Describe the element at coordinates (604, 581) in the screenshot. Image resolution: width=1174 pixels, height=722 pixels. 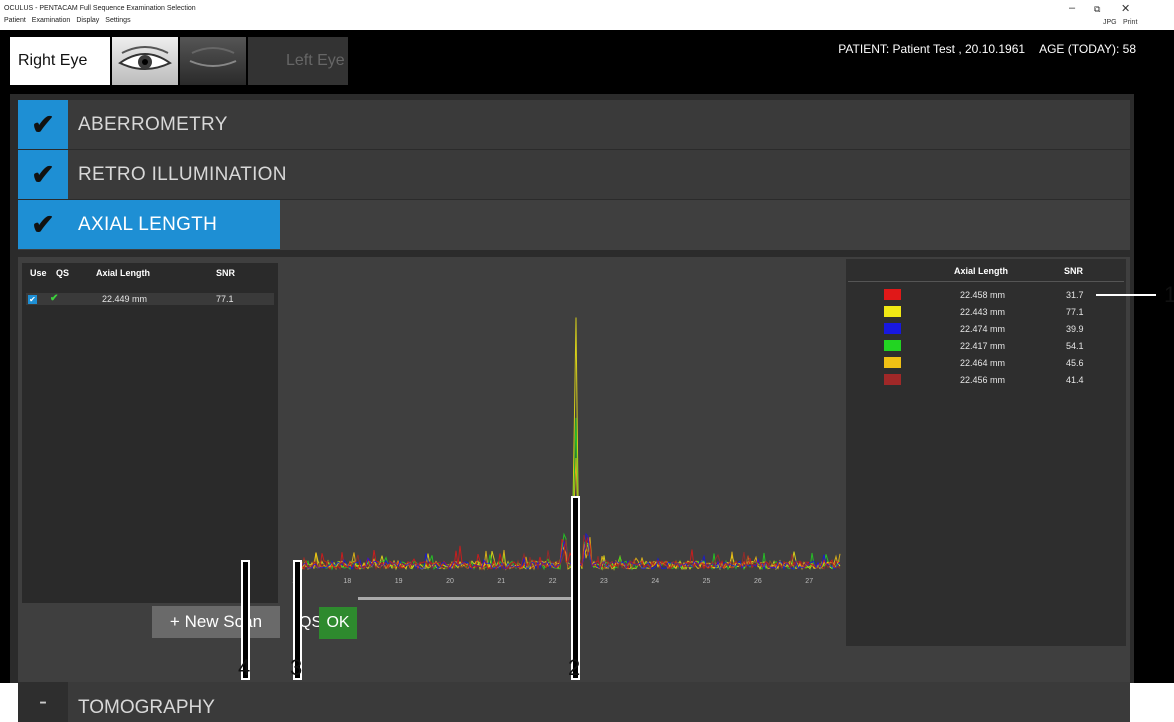
I see `x-tick-label: 23` at that location.